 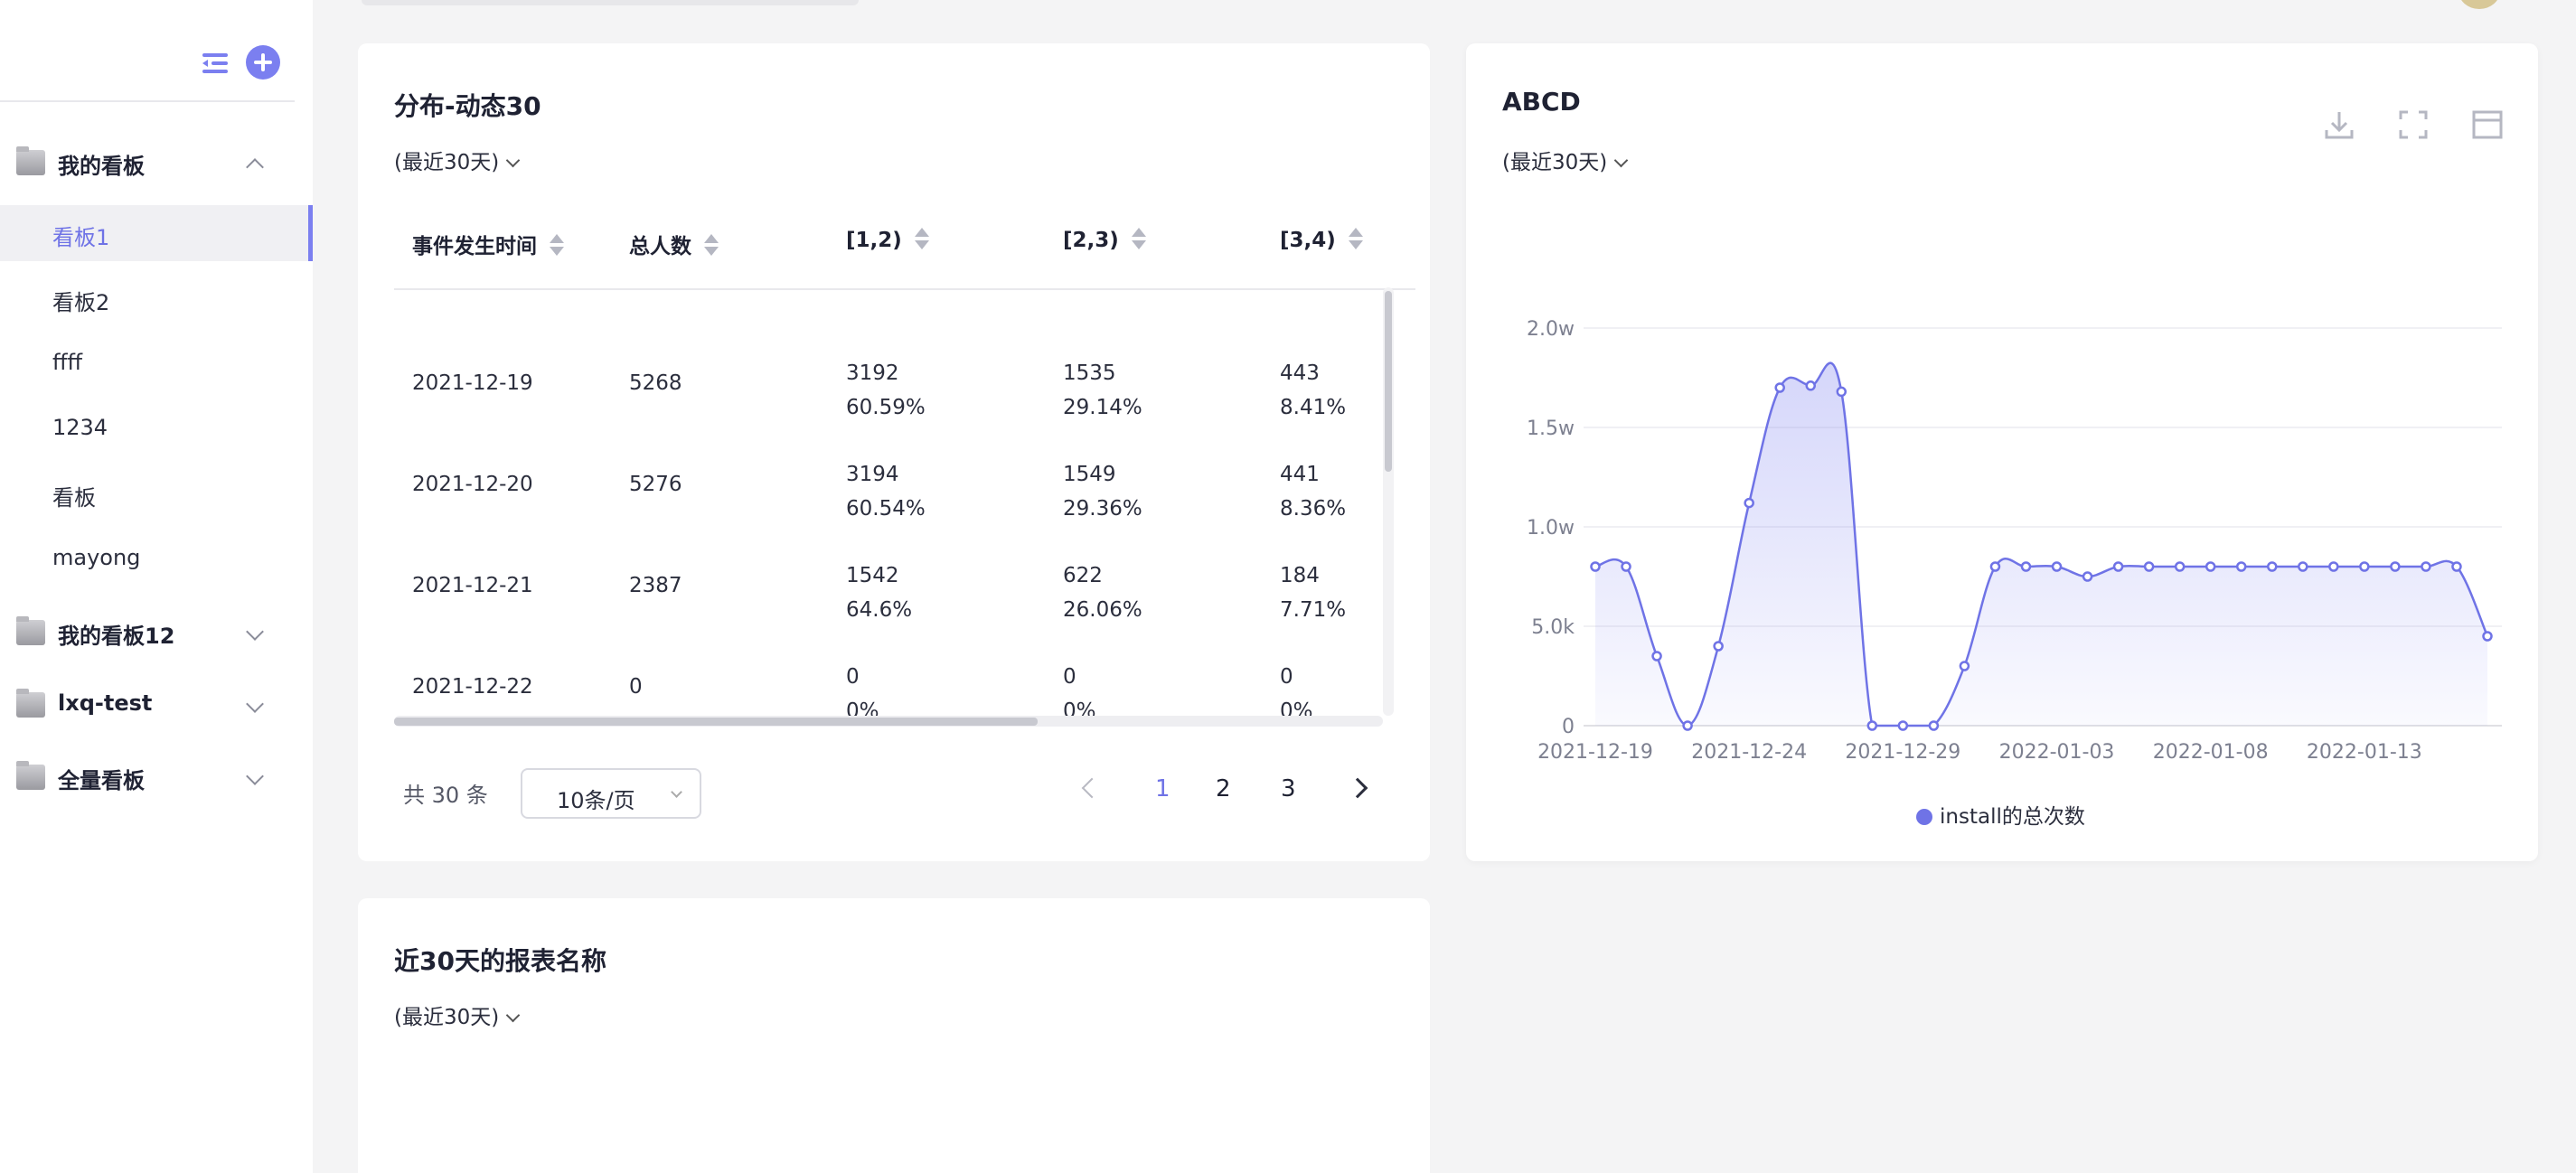 What do you see at coordinates (1289, 788) in the screenshot?
I see `page-3: 3` at bounding box center [1289, 788].